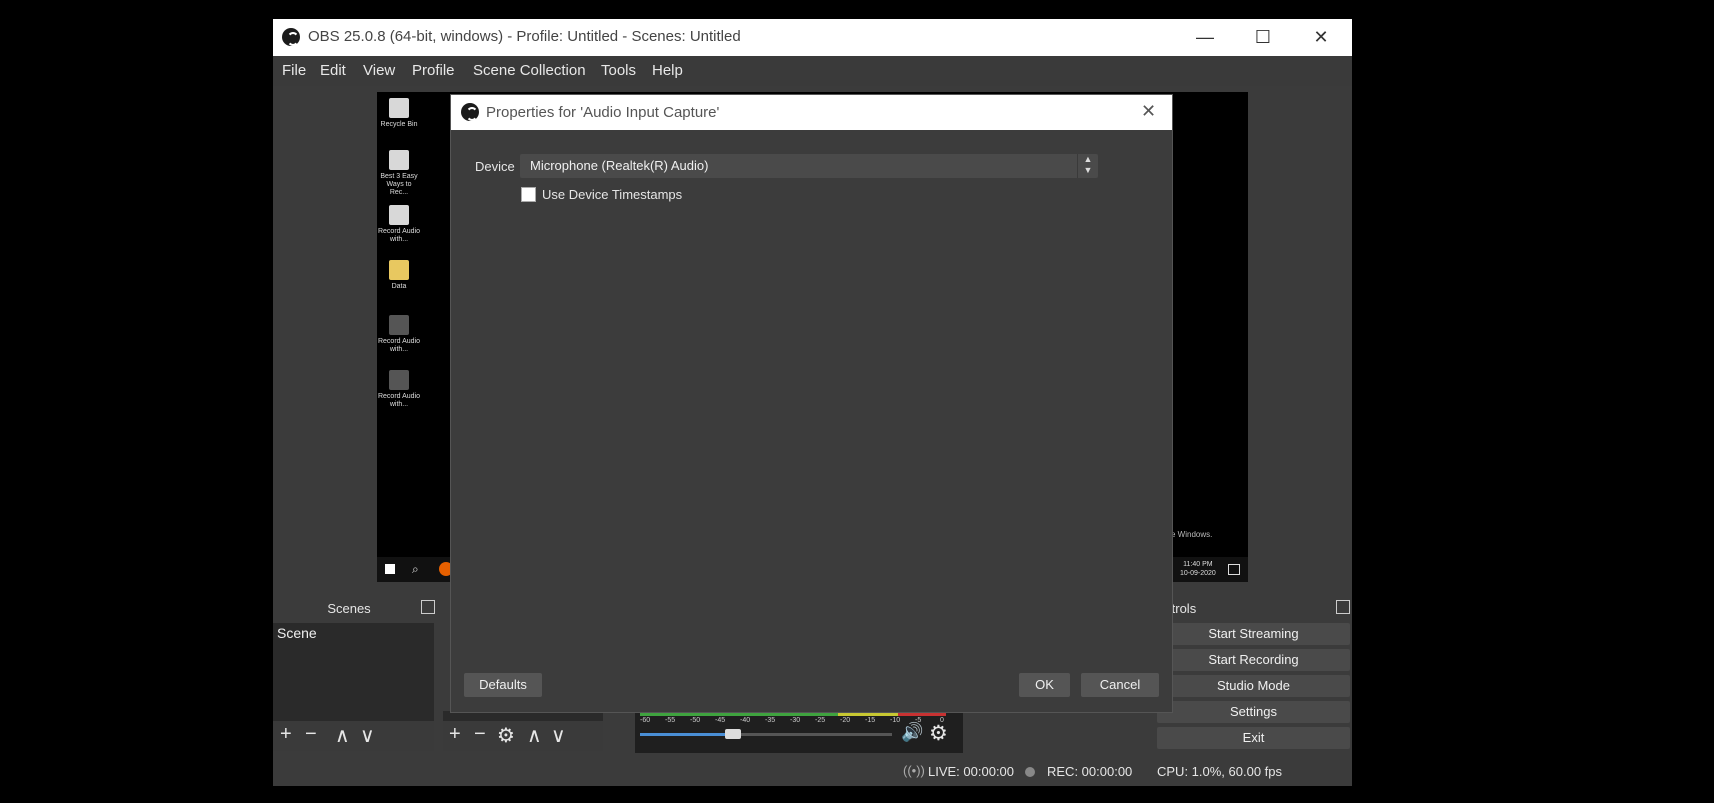 The width and height of the screenshot is (1714, 803). I want to click on sources-list, so click(523, 716).